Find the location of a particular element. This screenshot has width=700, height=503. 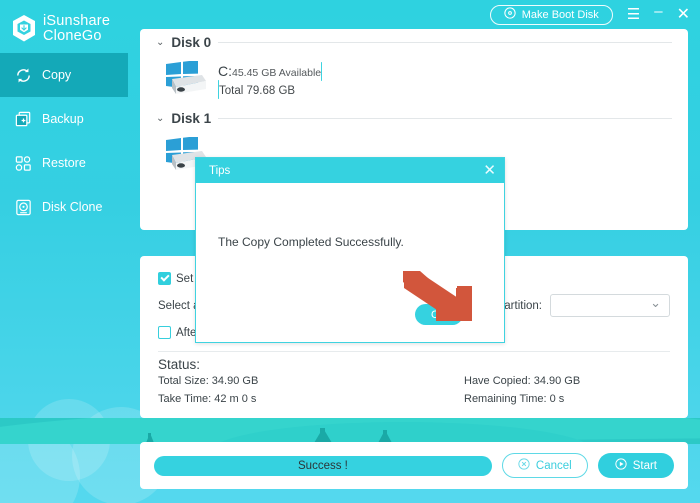

sidebar-item-label: Disk Clone is located at coordinates (72, 207).